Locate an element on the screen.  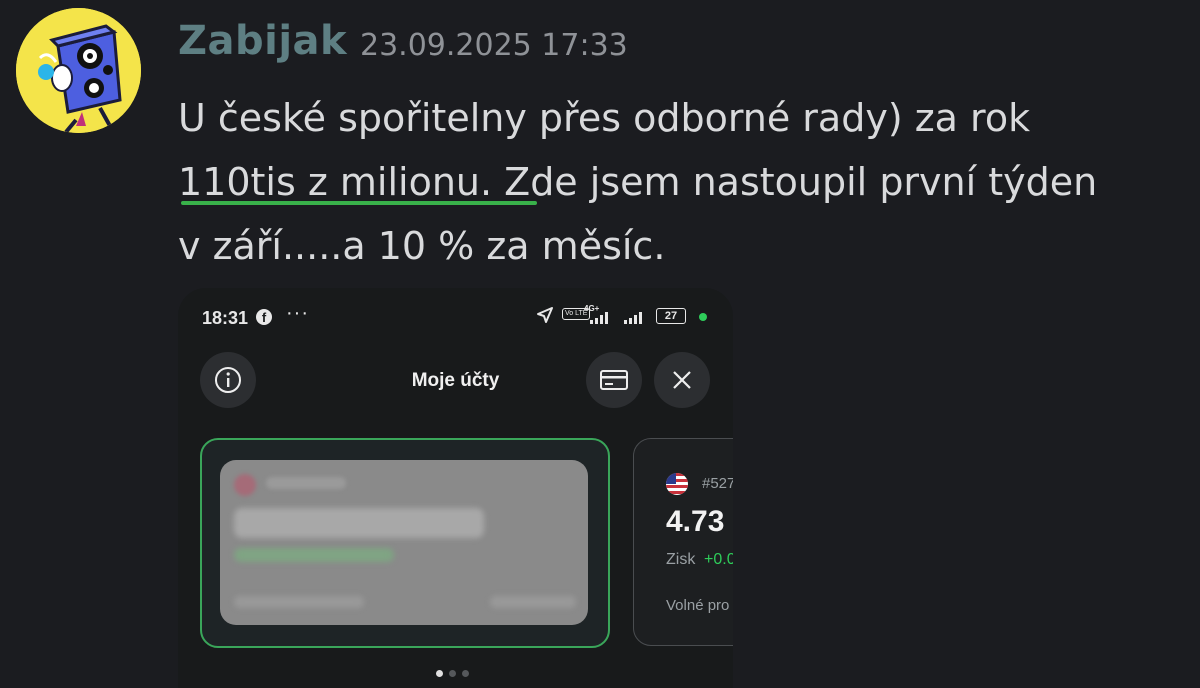
facebook-icon: f is located at coordinates (264, 317).